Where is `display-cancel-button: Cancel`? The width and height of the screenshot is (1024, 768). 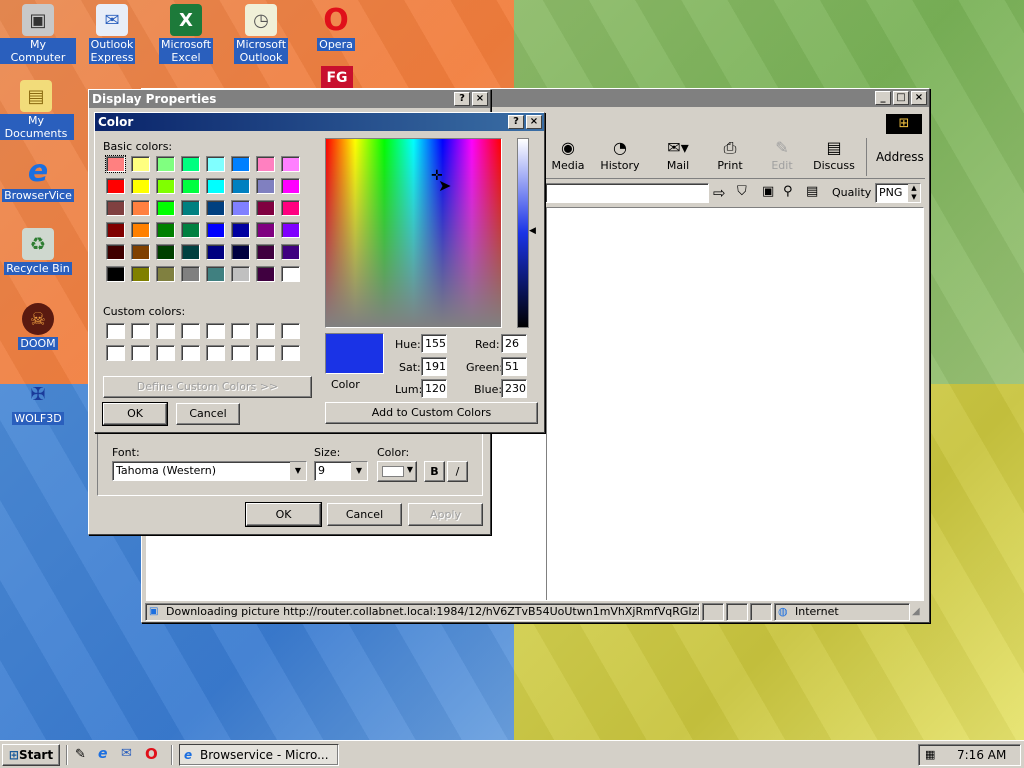 display-cancel-button: Cancel is located at coordinates (364, 514).